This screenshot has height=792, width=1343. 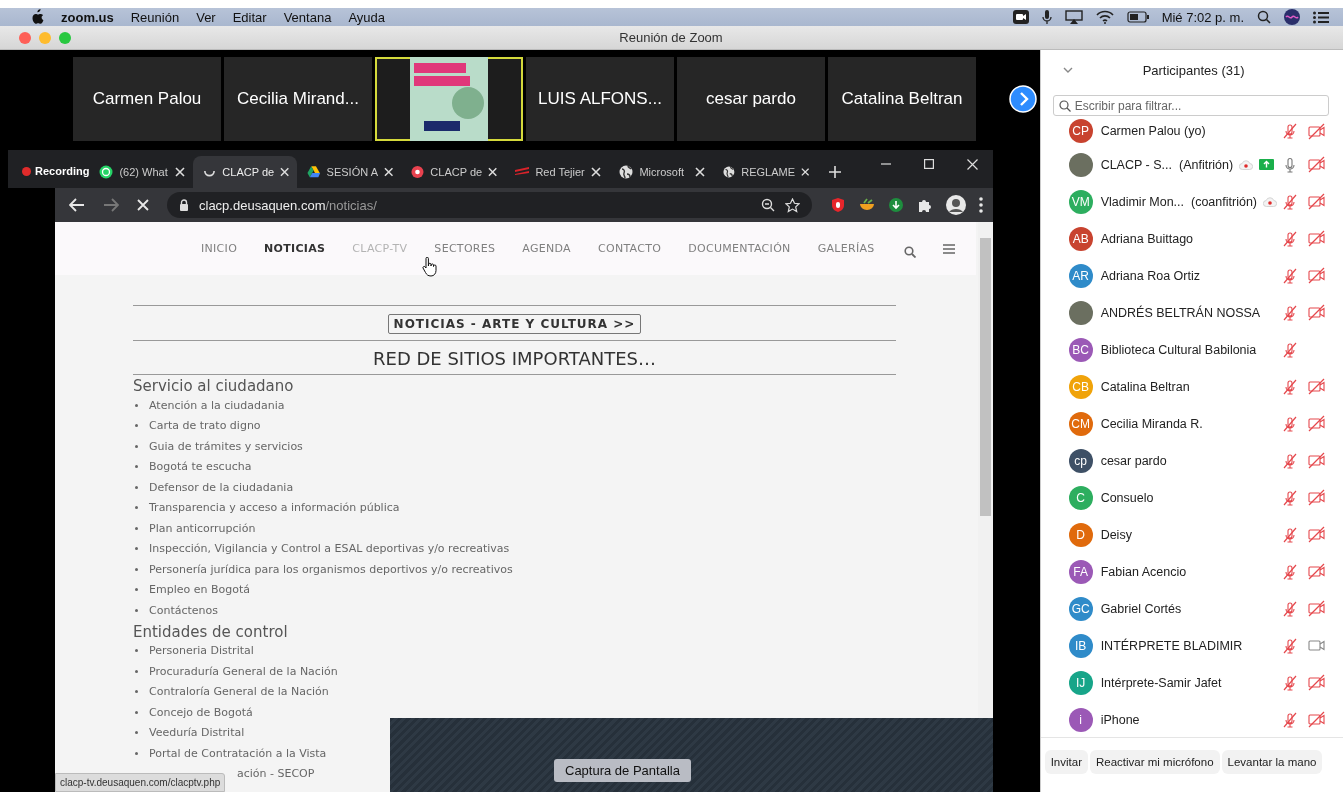 I want to click on clock: Mié 7:02 p. m., so click(x=1202, y=17).